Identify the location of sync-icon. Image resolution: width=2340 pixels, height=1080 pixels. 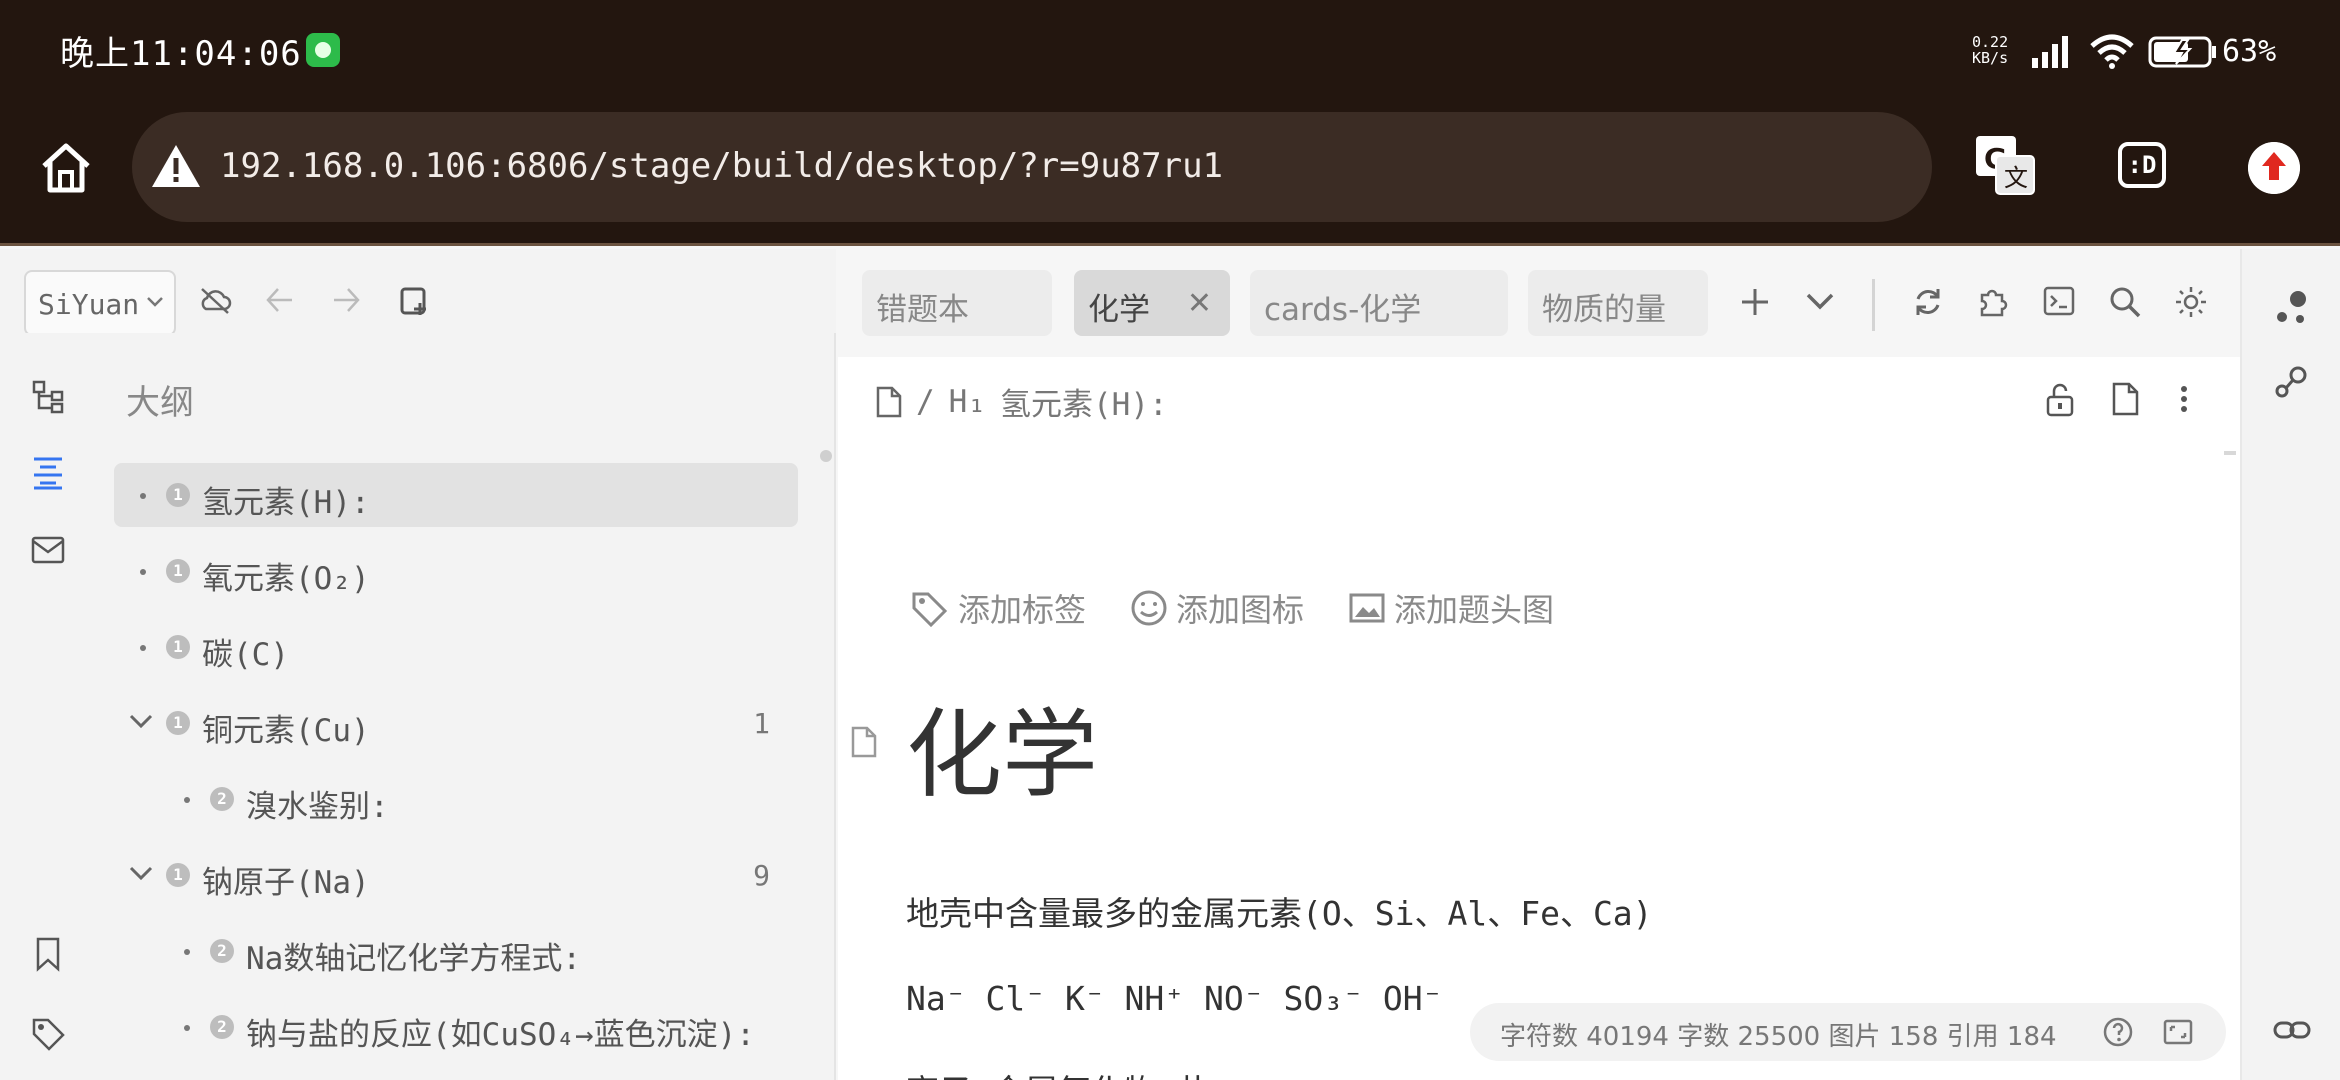
(1928, 302).